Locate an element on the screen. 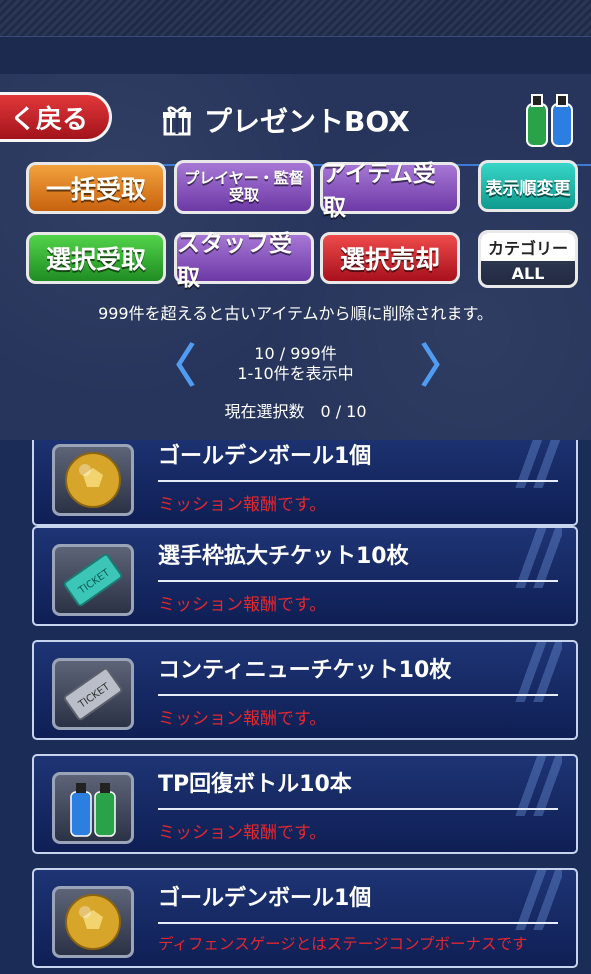 This screenshot has width=591, height=974. back-button: く戻る is located at coordinates (56, 117).